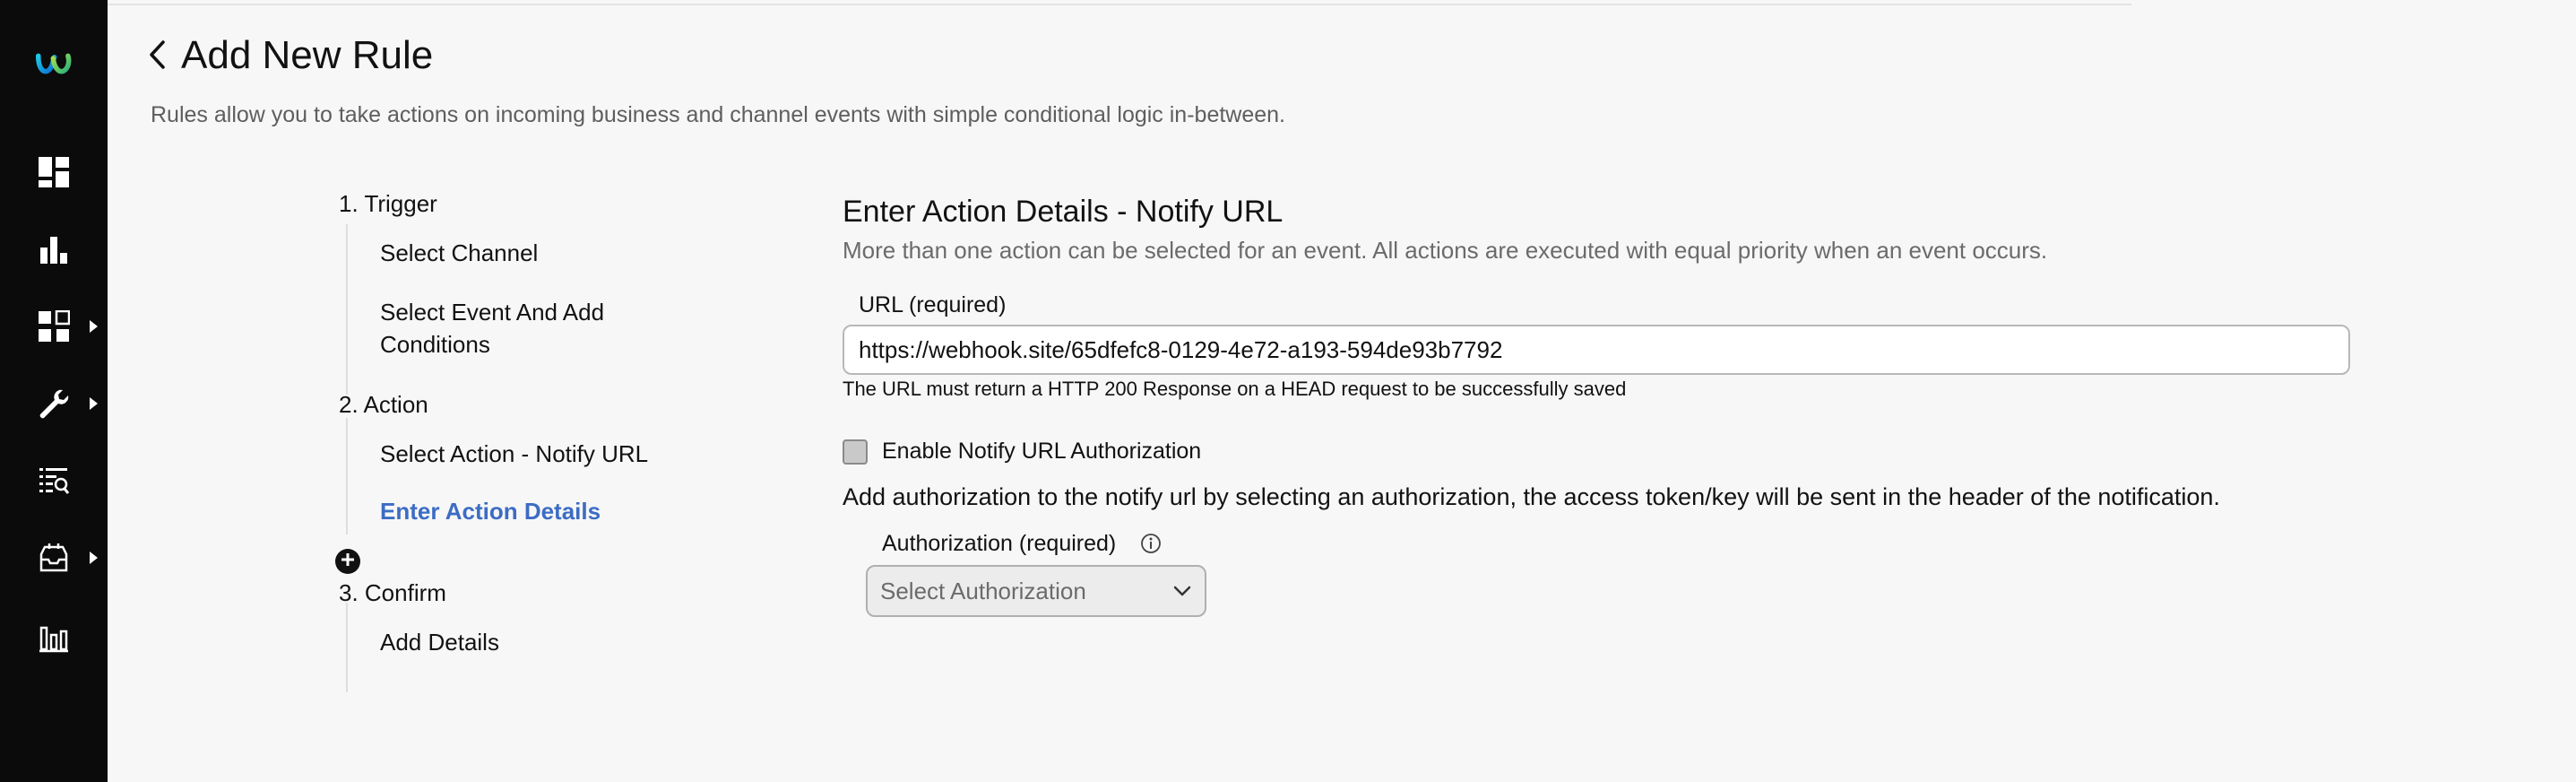 This screenshot has height=782, width=2576. What do you see at coordinates (388, 203) in the screenshot?
I see `step-trigger: 1. Trigger` at bounding box center [388, 203].